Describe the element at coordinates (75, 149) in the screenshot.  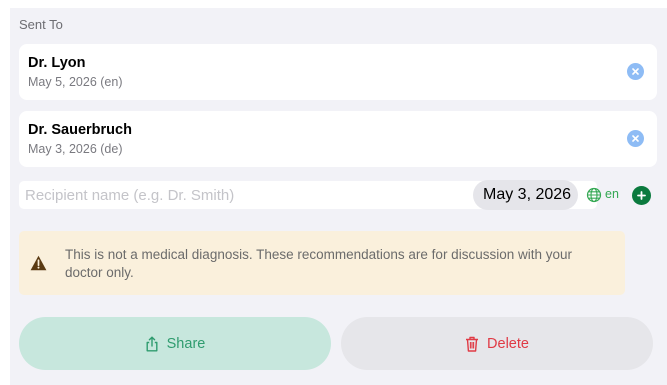
I see `recipient-detail: May 3, 2026 (de)` at that location.